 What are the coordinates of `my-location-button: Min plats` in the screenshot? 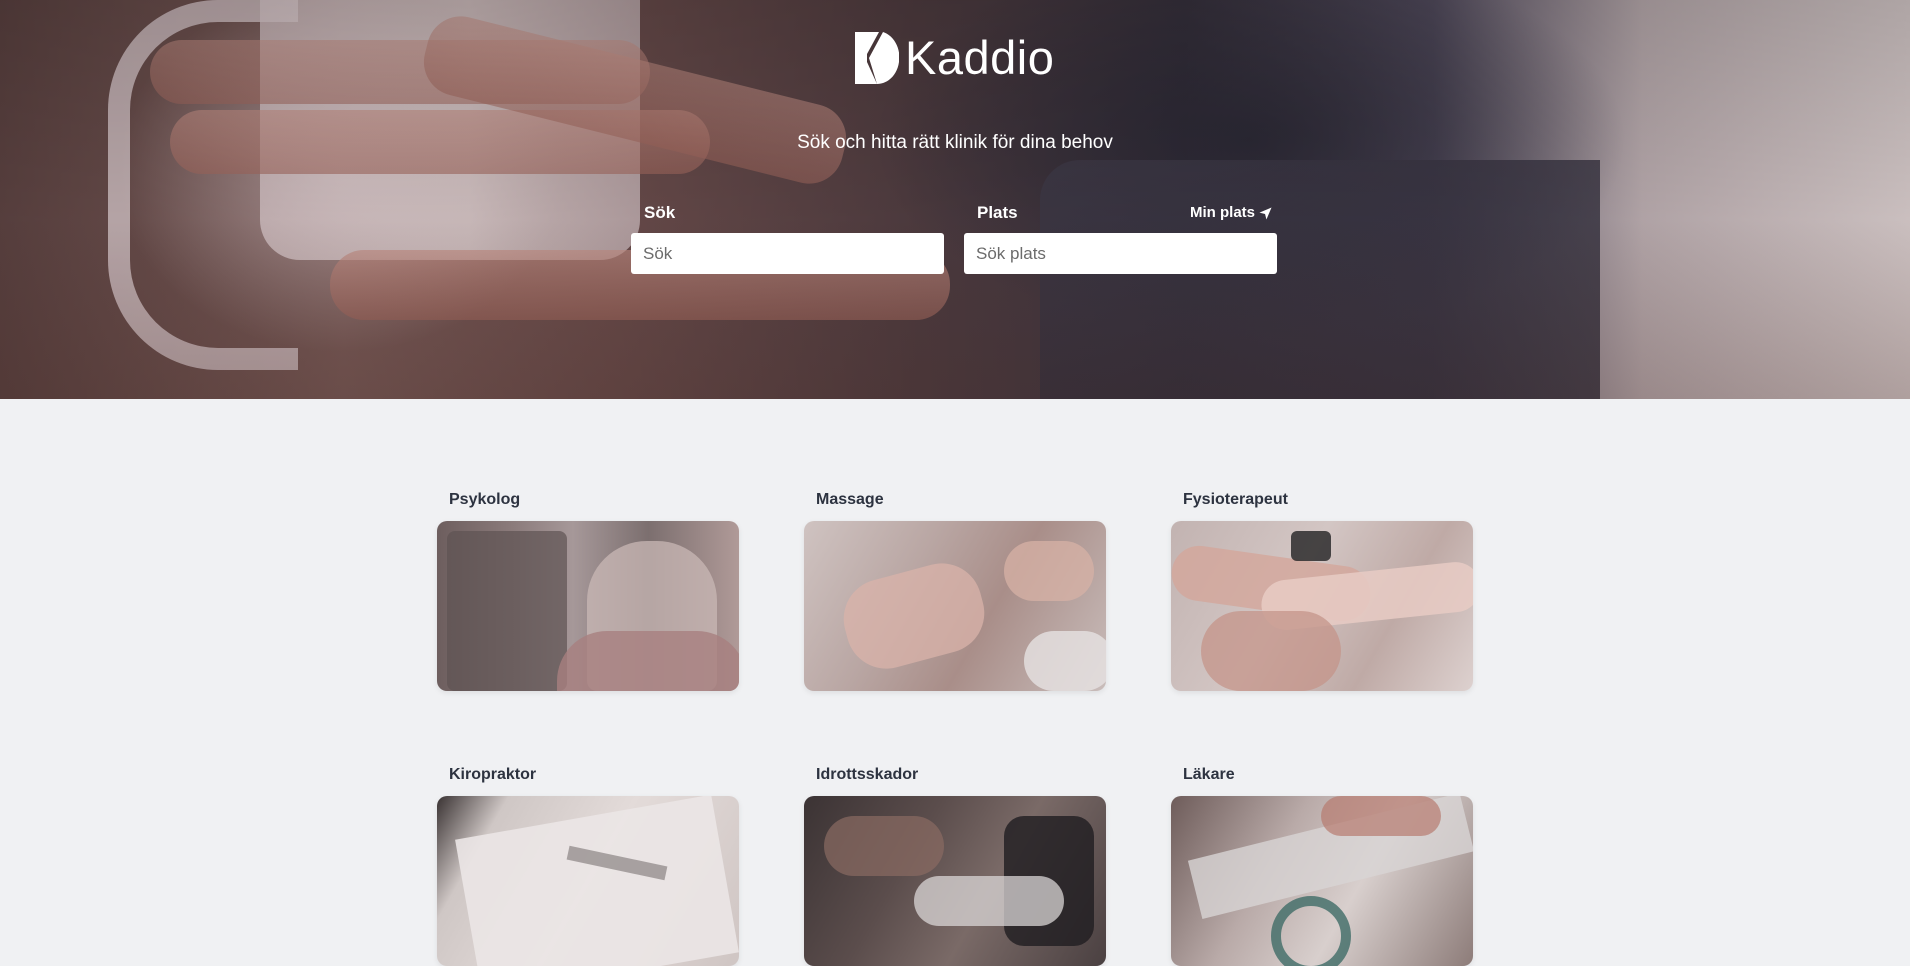 It's located at (1234, 213).